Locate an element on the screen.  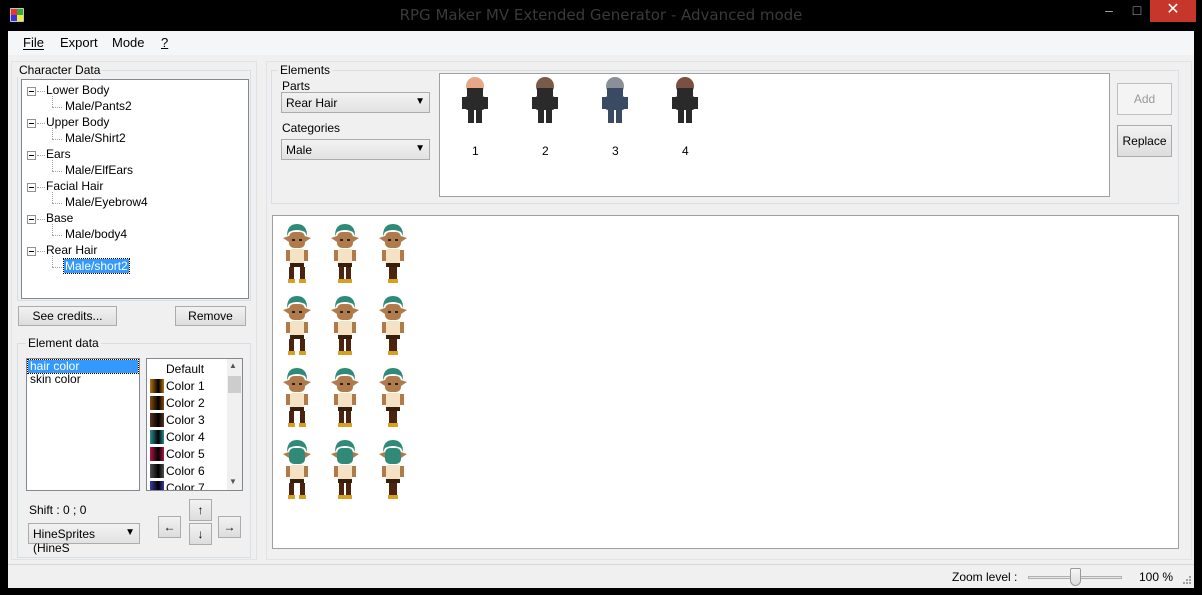
shift-right-button: → is located at coordinates (229, 527).